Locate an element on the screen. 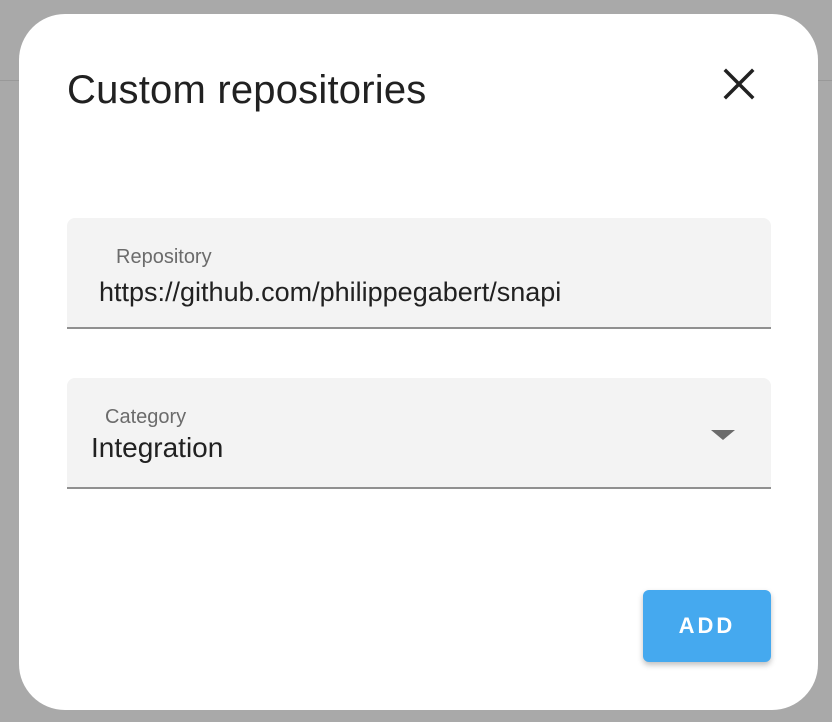  category-label: Category is located at coordinates (146, 417).